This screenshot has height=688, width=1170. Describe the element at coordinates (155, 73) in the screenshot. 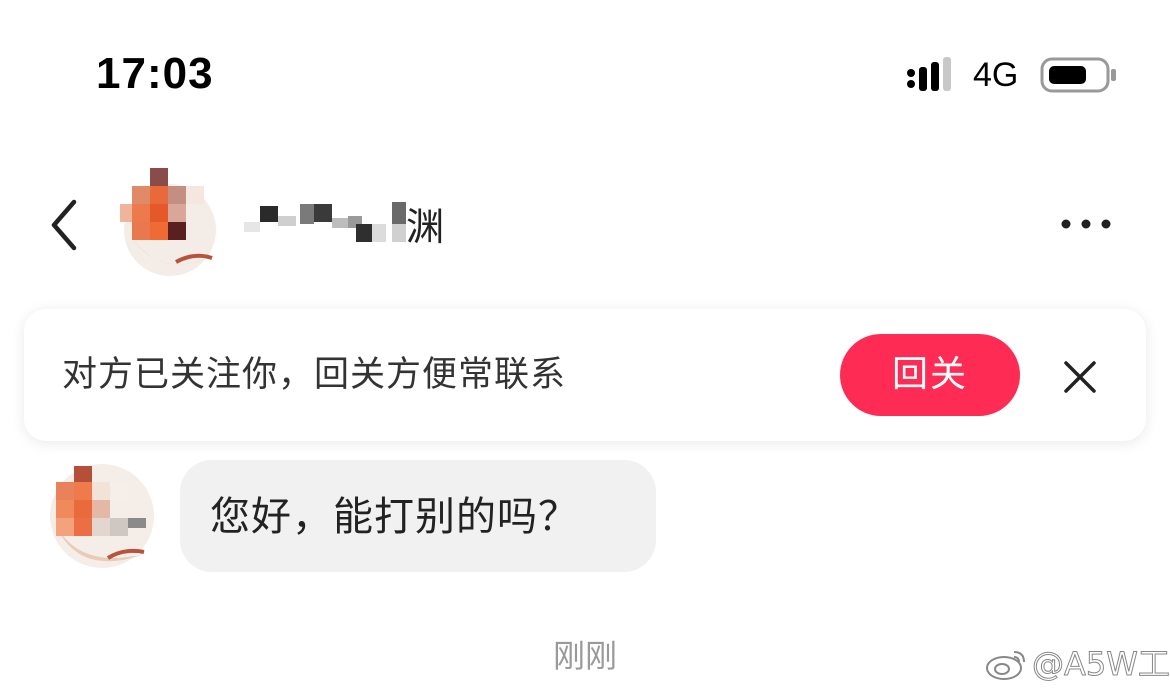

I see `status-time: 17:03` at that location.